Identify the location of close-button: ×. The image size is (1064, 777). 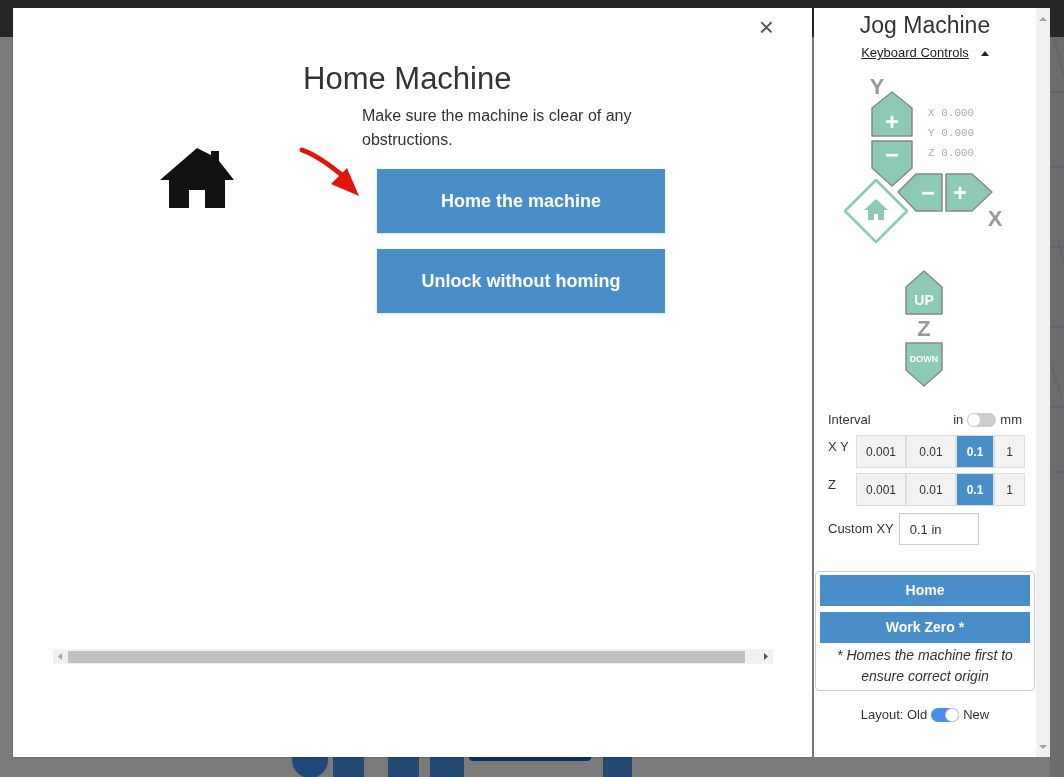
(766, 27).